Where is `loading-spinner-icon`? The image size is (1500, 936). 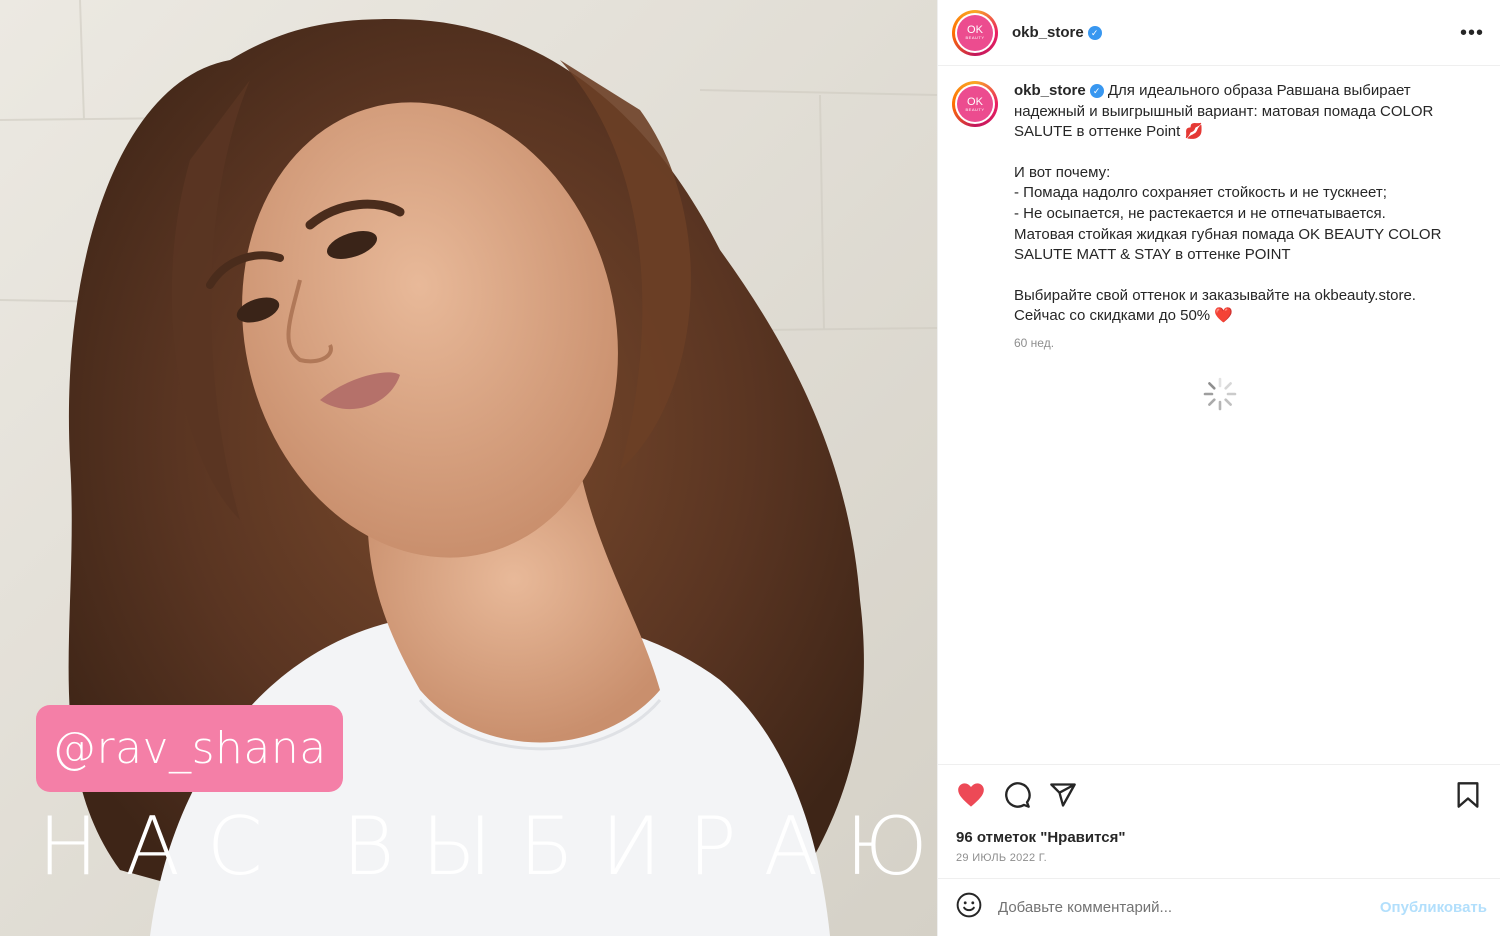 loading-spinner-icon is located at coordinates (1220, 394).